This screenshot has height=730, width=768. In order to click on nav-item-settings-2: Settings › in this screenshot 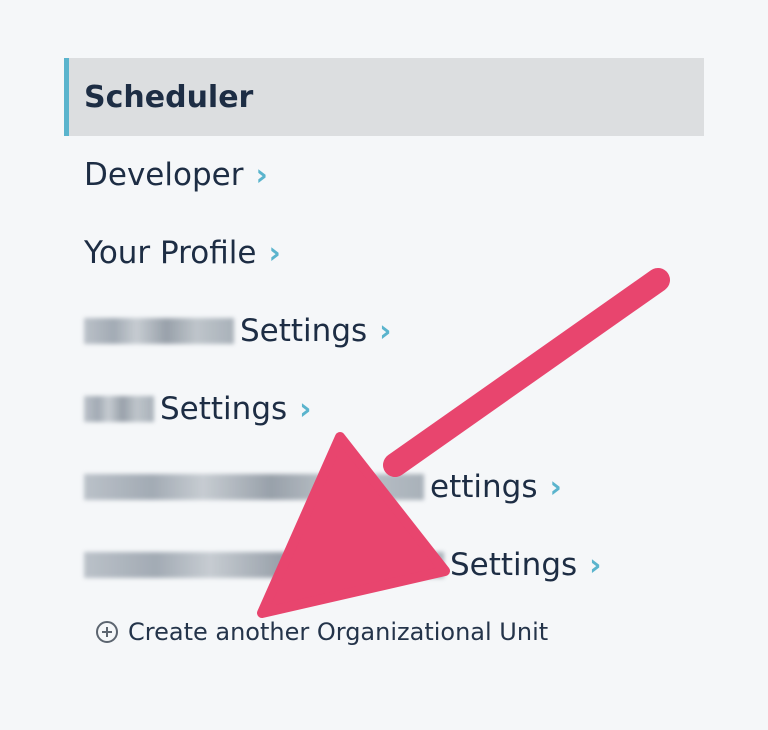, I will do `click(384, 409)`.